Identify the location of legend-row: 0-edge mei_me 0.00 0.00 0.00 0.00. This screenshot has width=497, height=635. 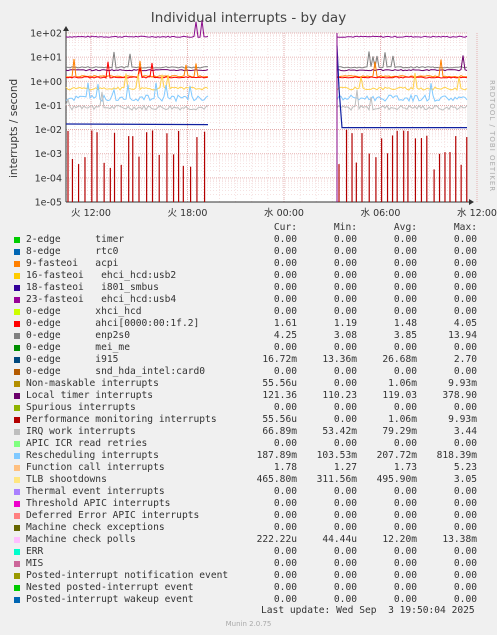
(252, 348).